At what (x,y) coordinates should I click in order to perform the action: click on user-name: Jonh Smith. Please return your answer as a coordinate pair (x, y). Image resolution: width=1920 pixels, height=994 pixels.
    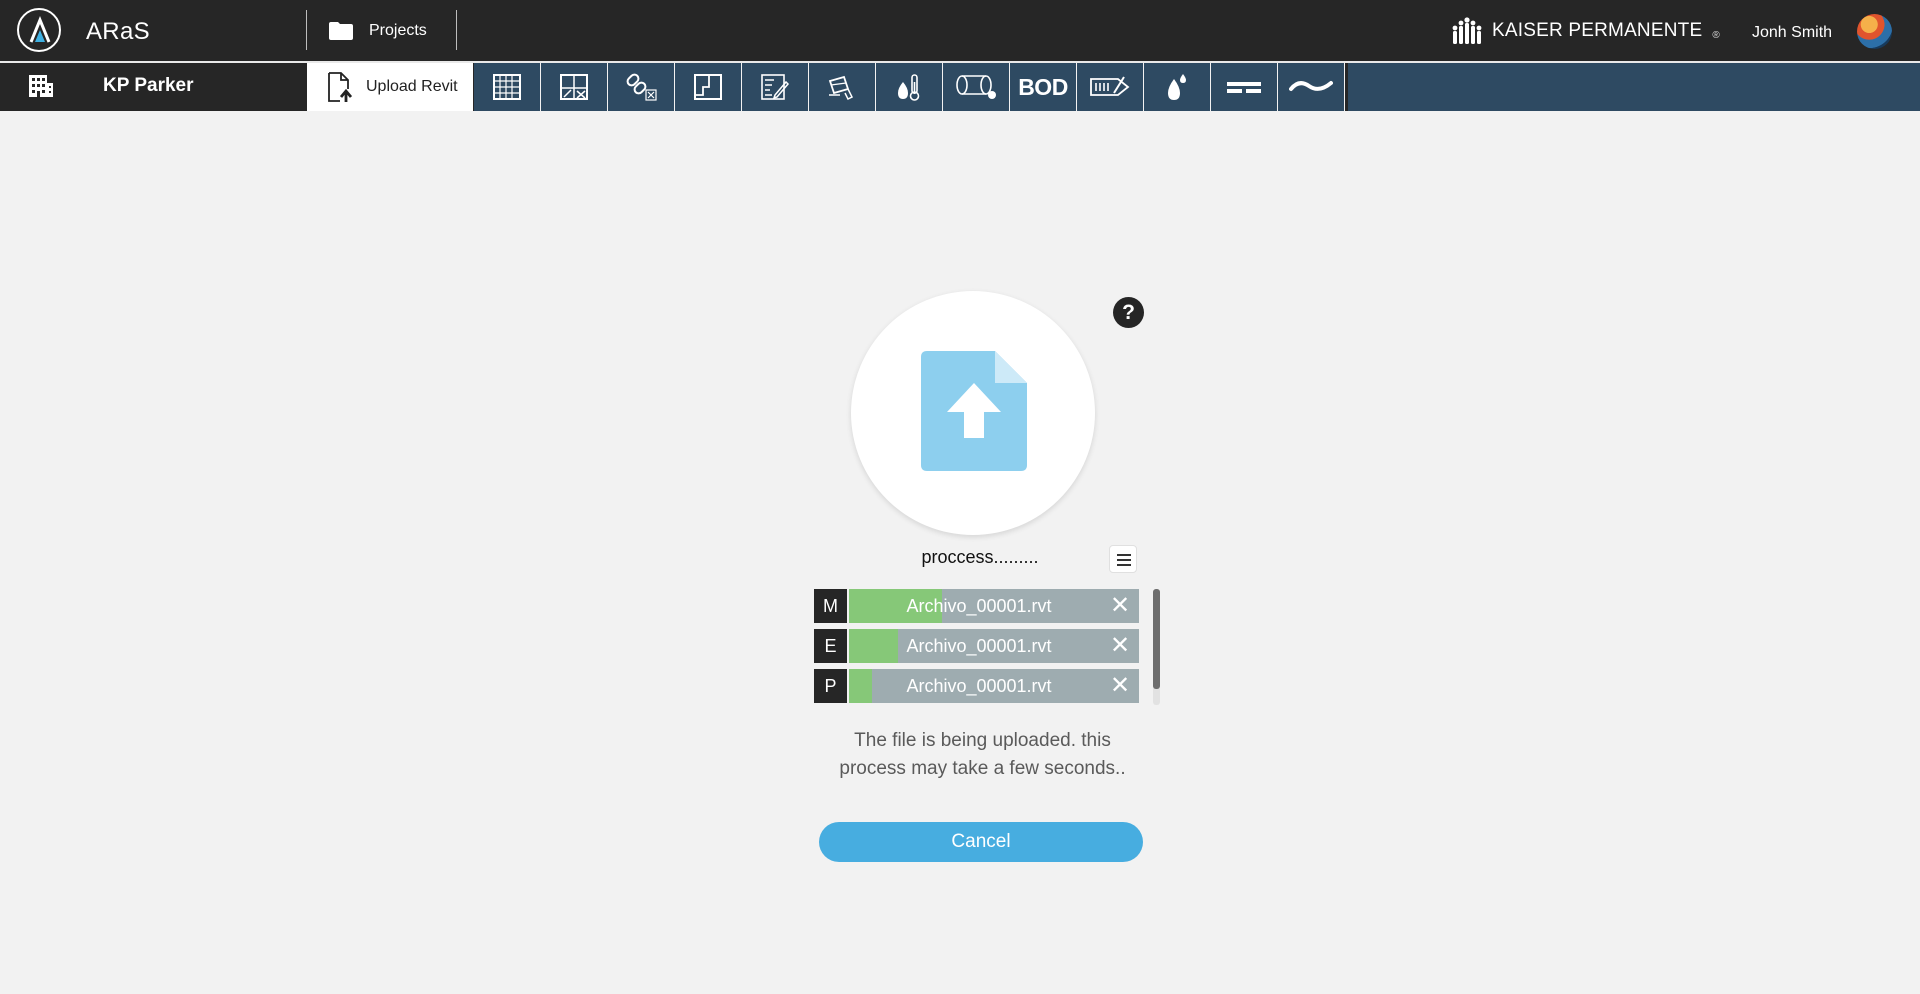
    Looking at the image, I should click on (1792, 33).